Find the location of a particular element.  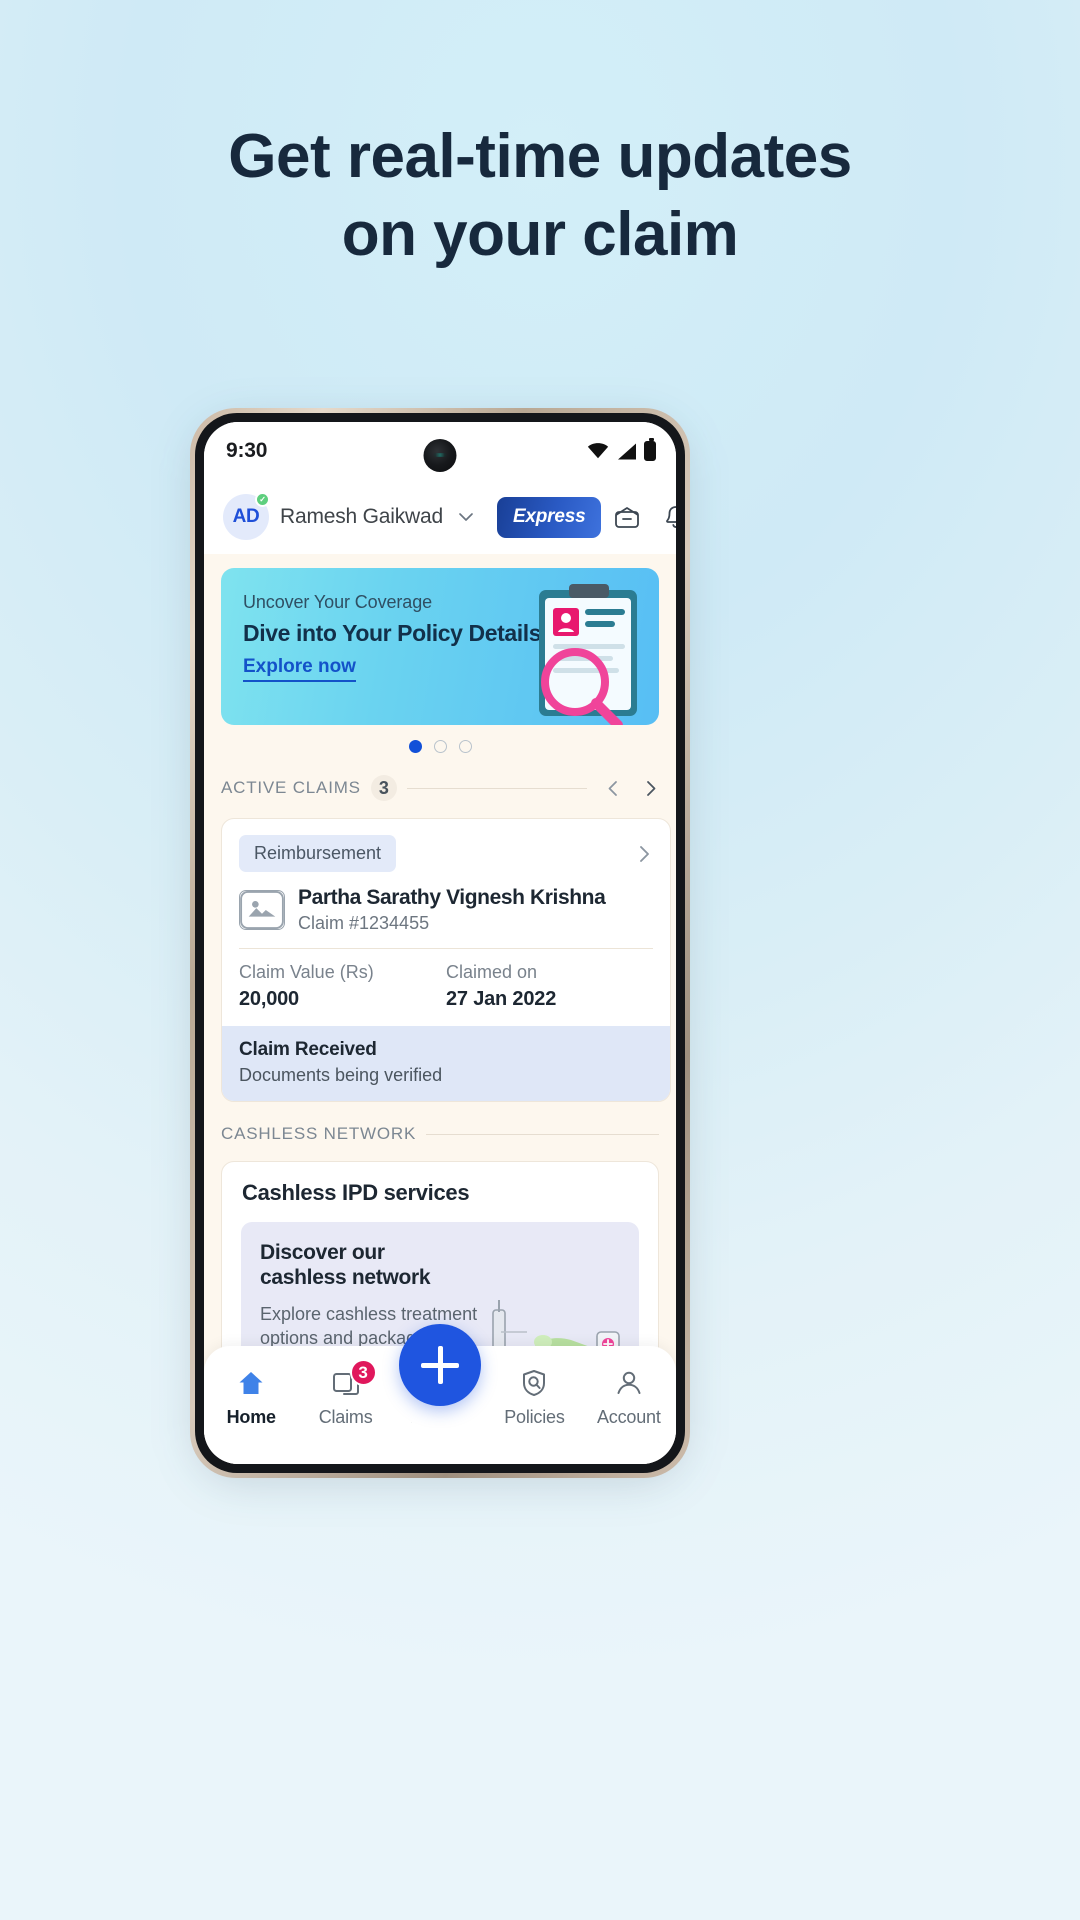

claims-carousel-arrows is located at coordinates (628, 788).